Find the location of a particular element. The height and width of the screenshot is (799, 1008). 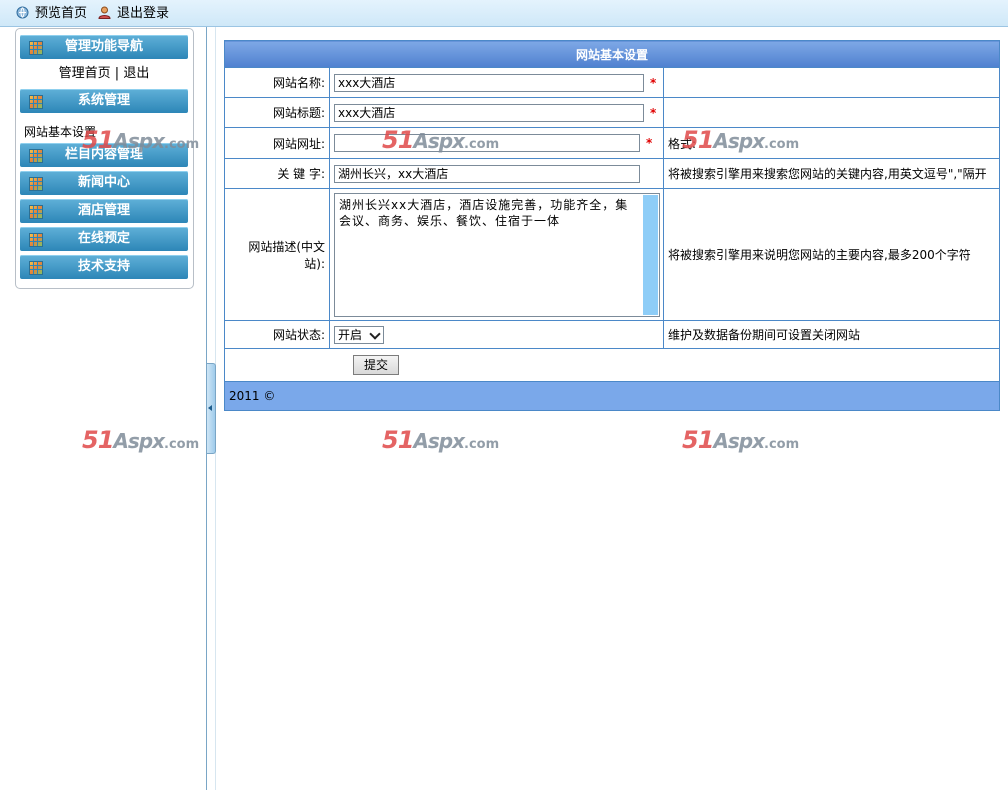

status-hint: 维护及数据备份期间可设置关闭网站 is located at coordinates (831, 334).